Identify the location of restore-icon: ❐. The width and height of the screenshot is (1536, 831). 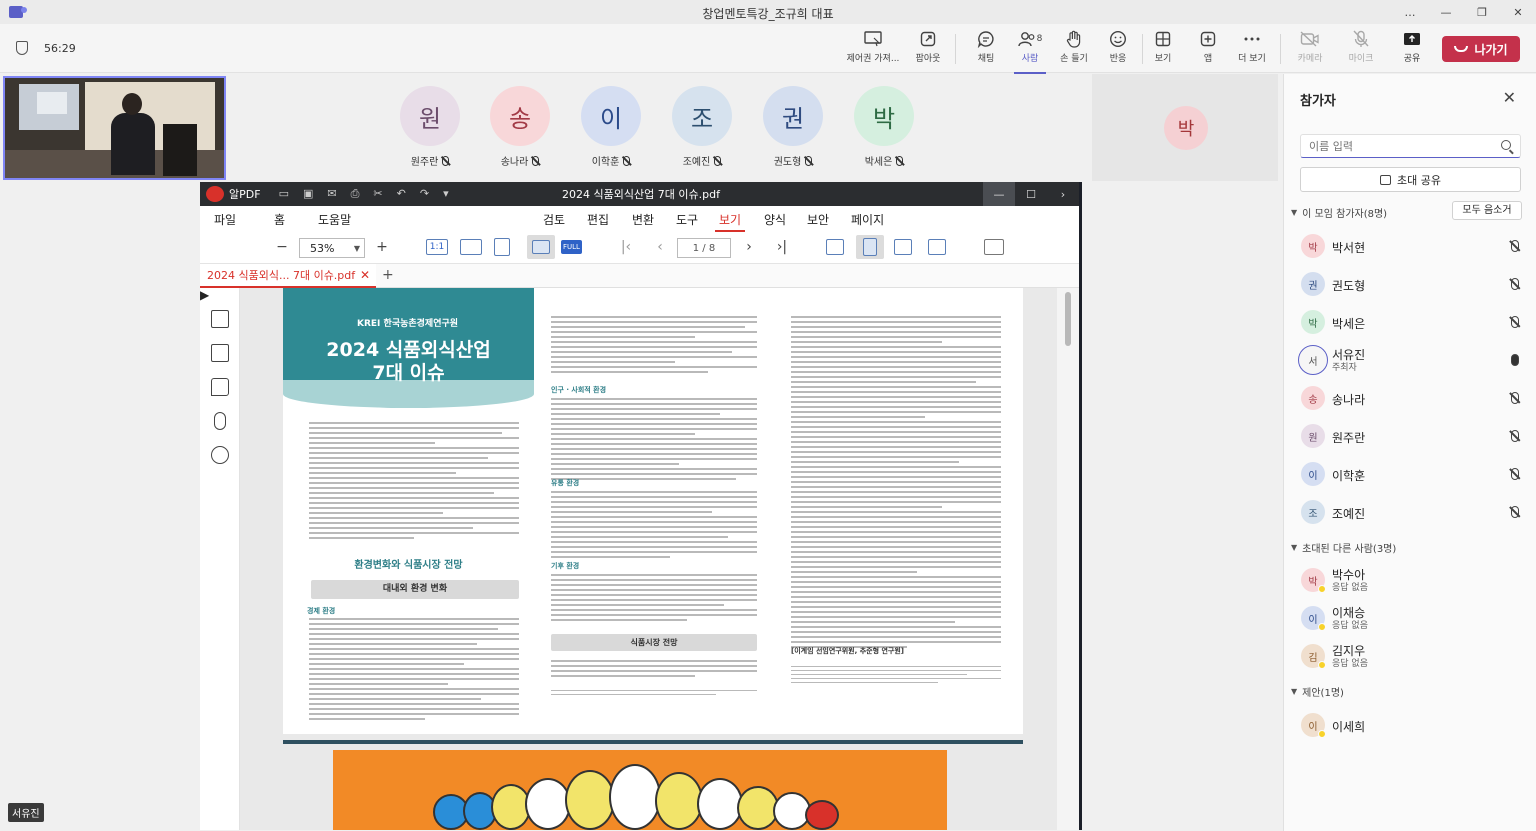
(1482, 12).